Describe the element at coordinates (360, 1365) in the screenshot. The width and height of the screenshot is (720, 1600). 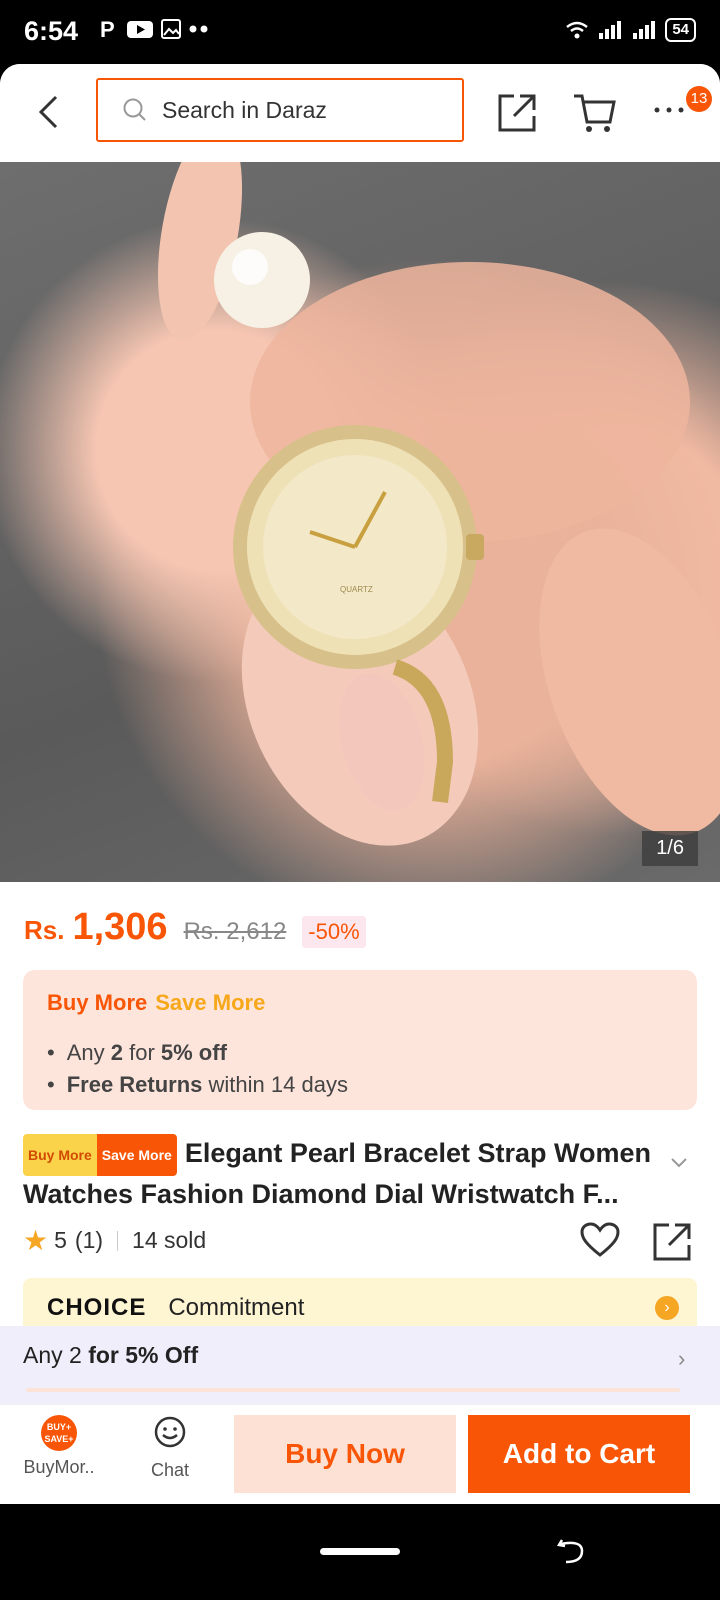
I see `offer-strip: Any 2 for 5% Off ›` at that location.